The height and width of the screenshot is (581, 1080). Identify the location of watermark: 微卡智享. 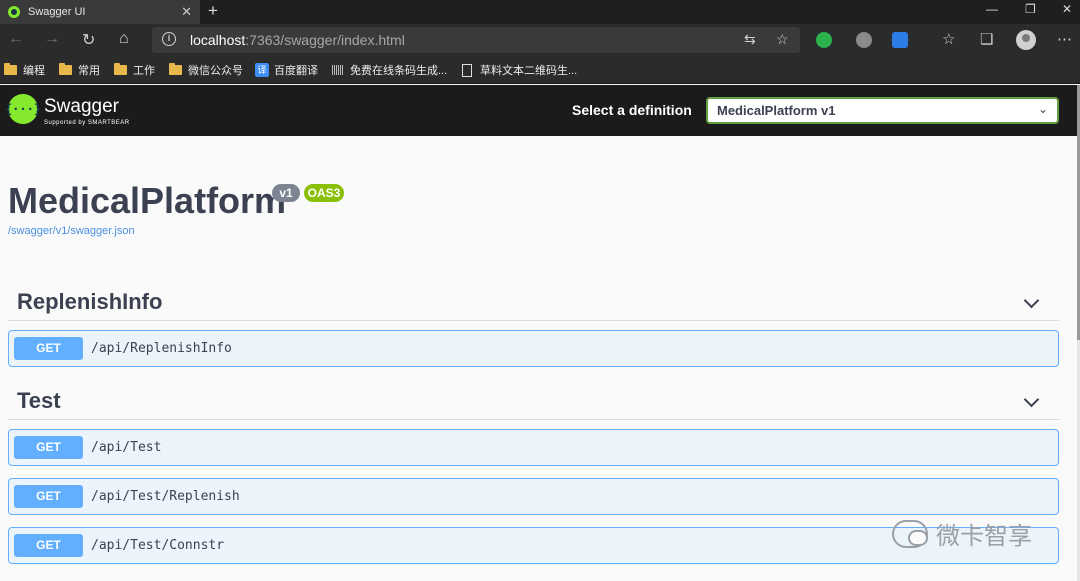
(962, 533).